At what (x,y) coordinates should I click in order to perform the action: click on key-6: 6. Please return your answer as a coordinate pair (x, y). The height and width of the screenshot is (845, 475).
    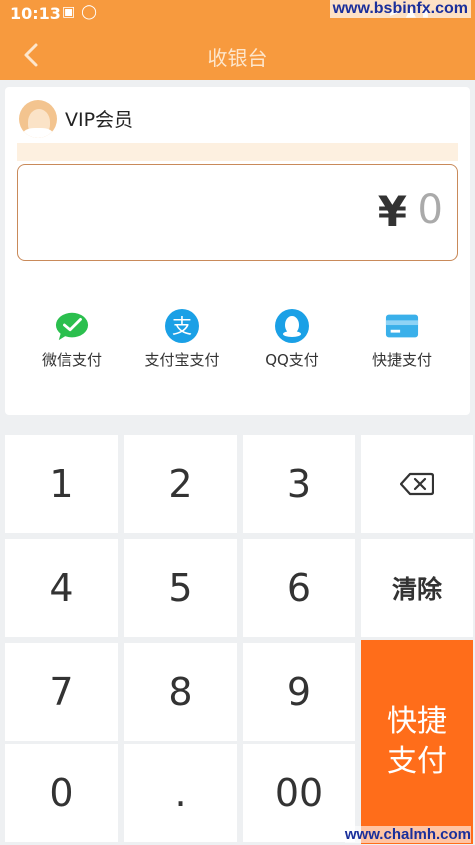
    Looking at the image, I should click on (299, 588).